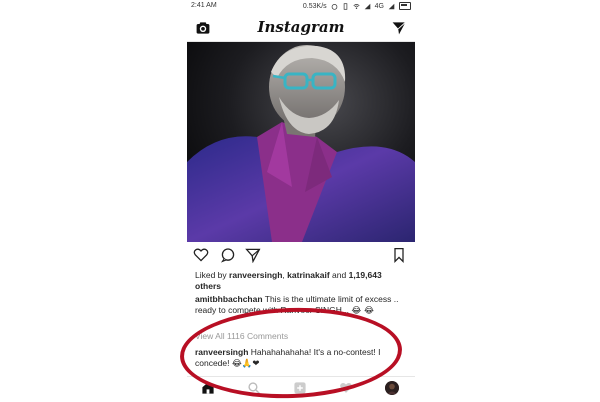 The image size is (600, 402). I want to click on instagram-logo: Instagram, so click(301, 27).